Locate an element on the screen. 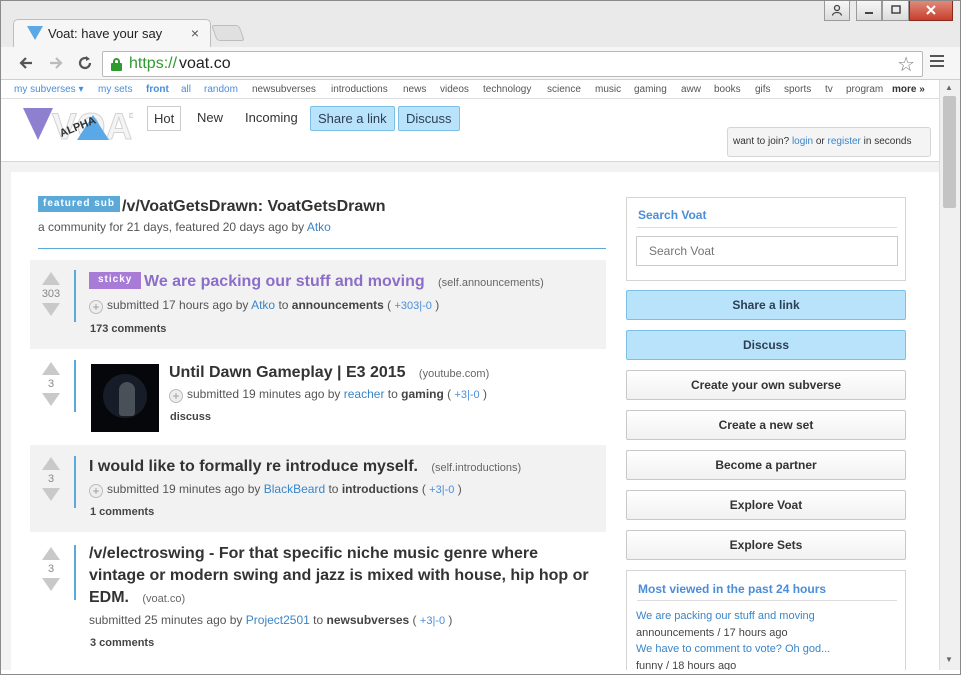 The image size is (961, 675). back-button is located at coordinates (26, 63).